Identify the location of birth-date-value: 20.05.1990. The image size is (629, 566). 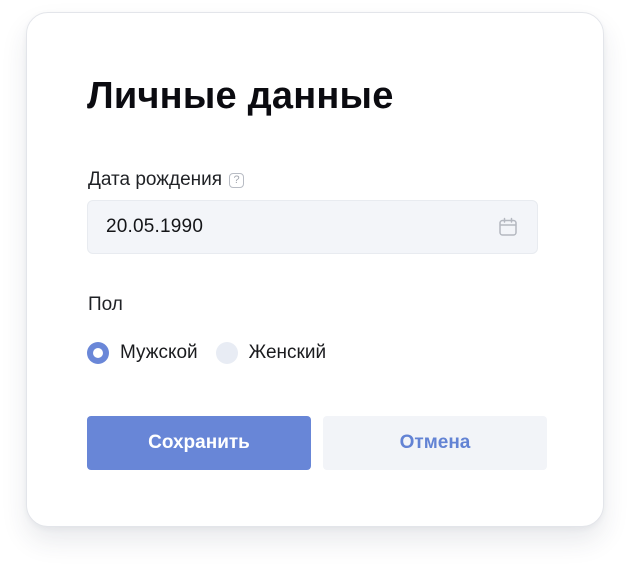
(301, 227).